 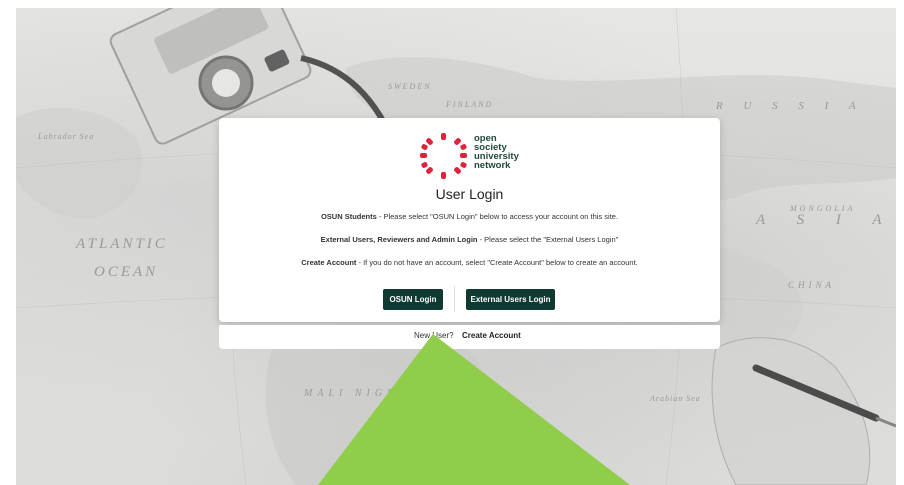 I want to click on map-label-labrador: Labrador Sea, so click(x=66, y=136).